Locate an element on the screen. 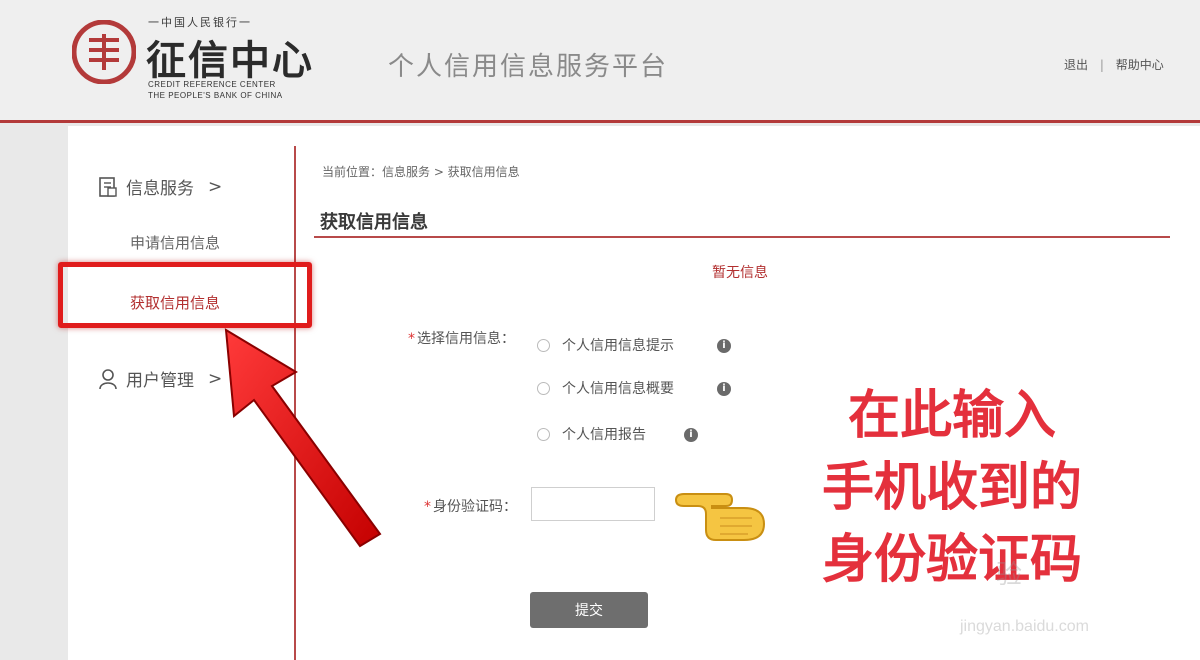 The width and height of the screenshot is (1200, 660). watermark-url: jingyan.baidu.com is located at coordinates (1024, 626).